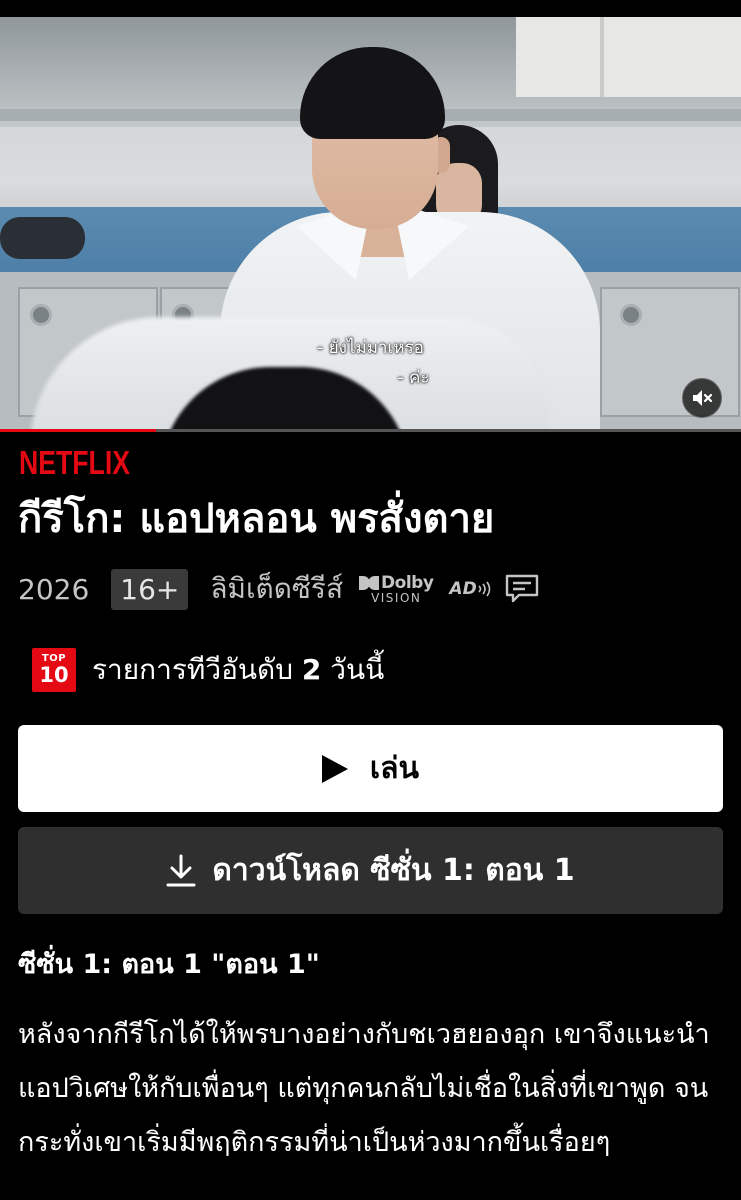 The height and width of the screenshot is (1200, 741). I want to click on show-meta: 2026 16+ ลิมิเต็ดซีรีส์ Dolby VISION AD, so click(278, 589).